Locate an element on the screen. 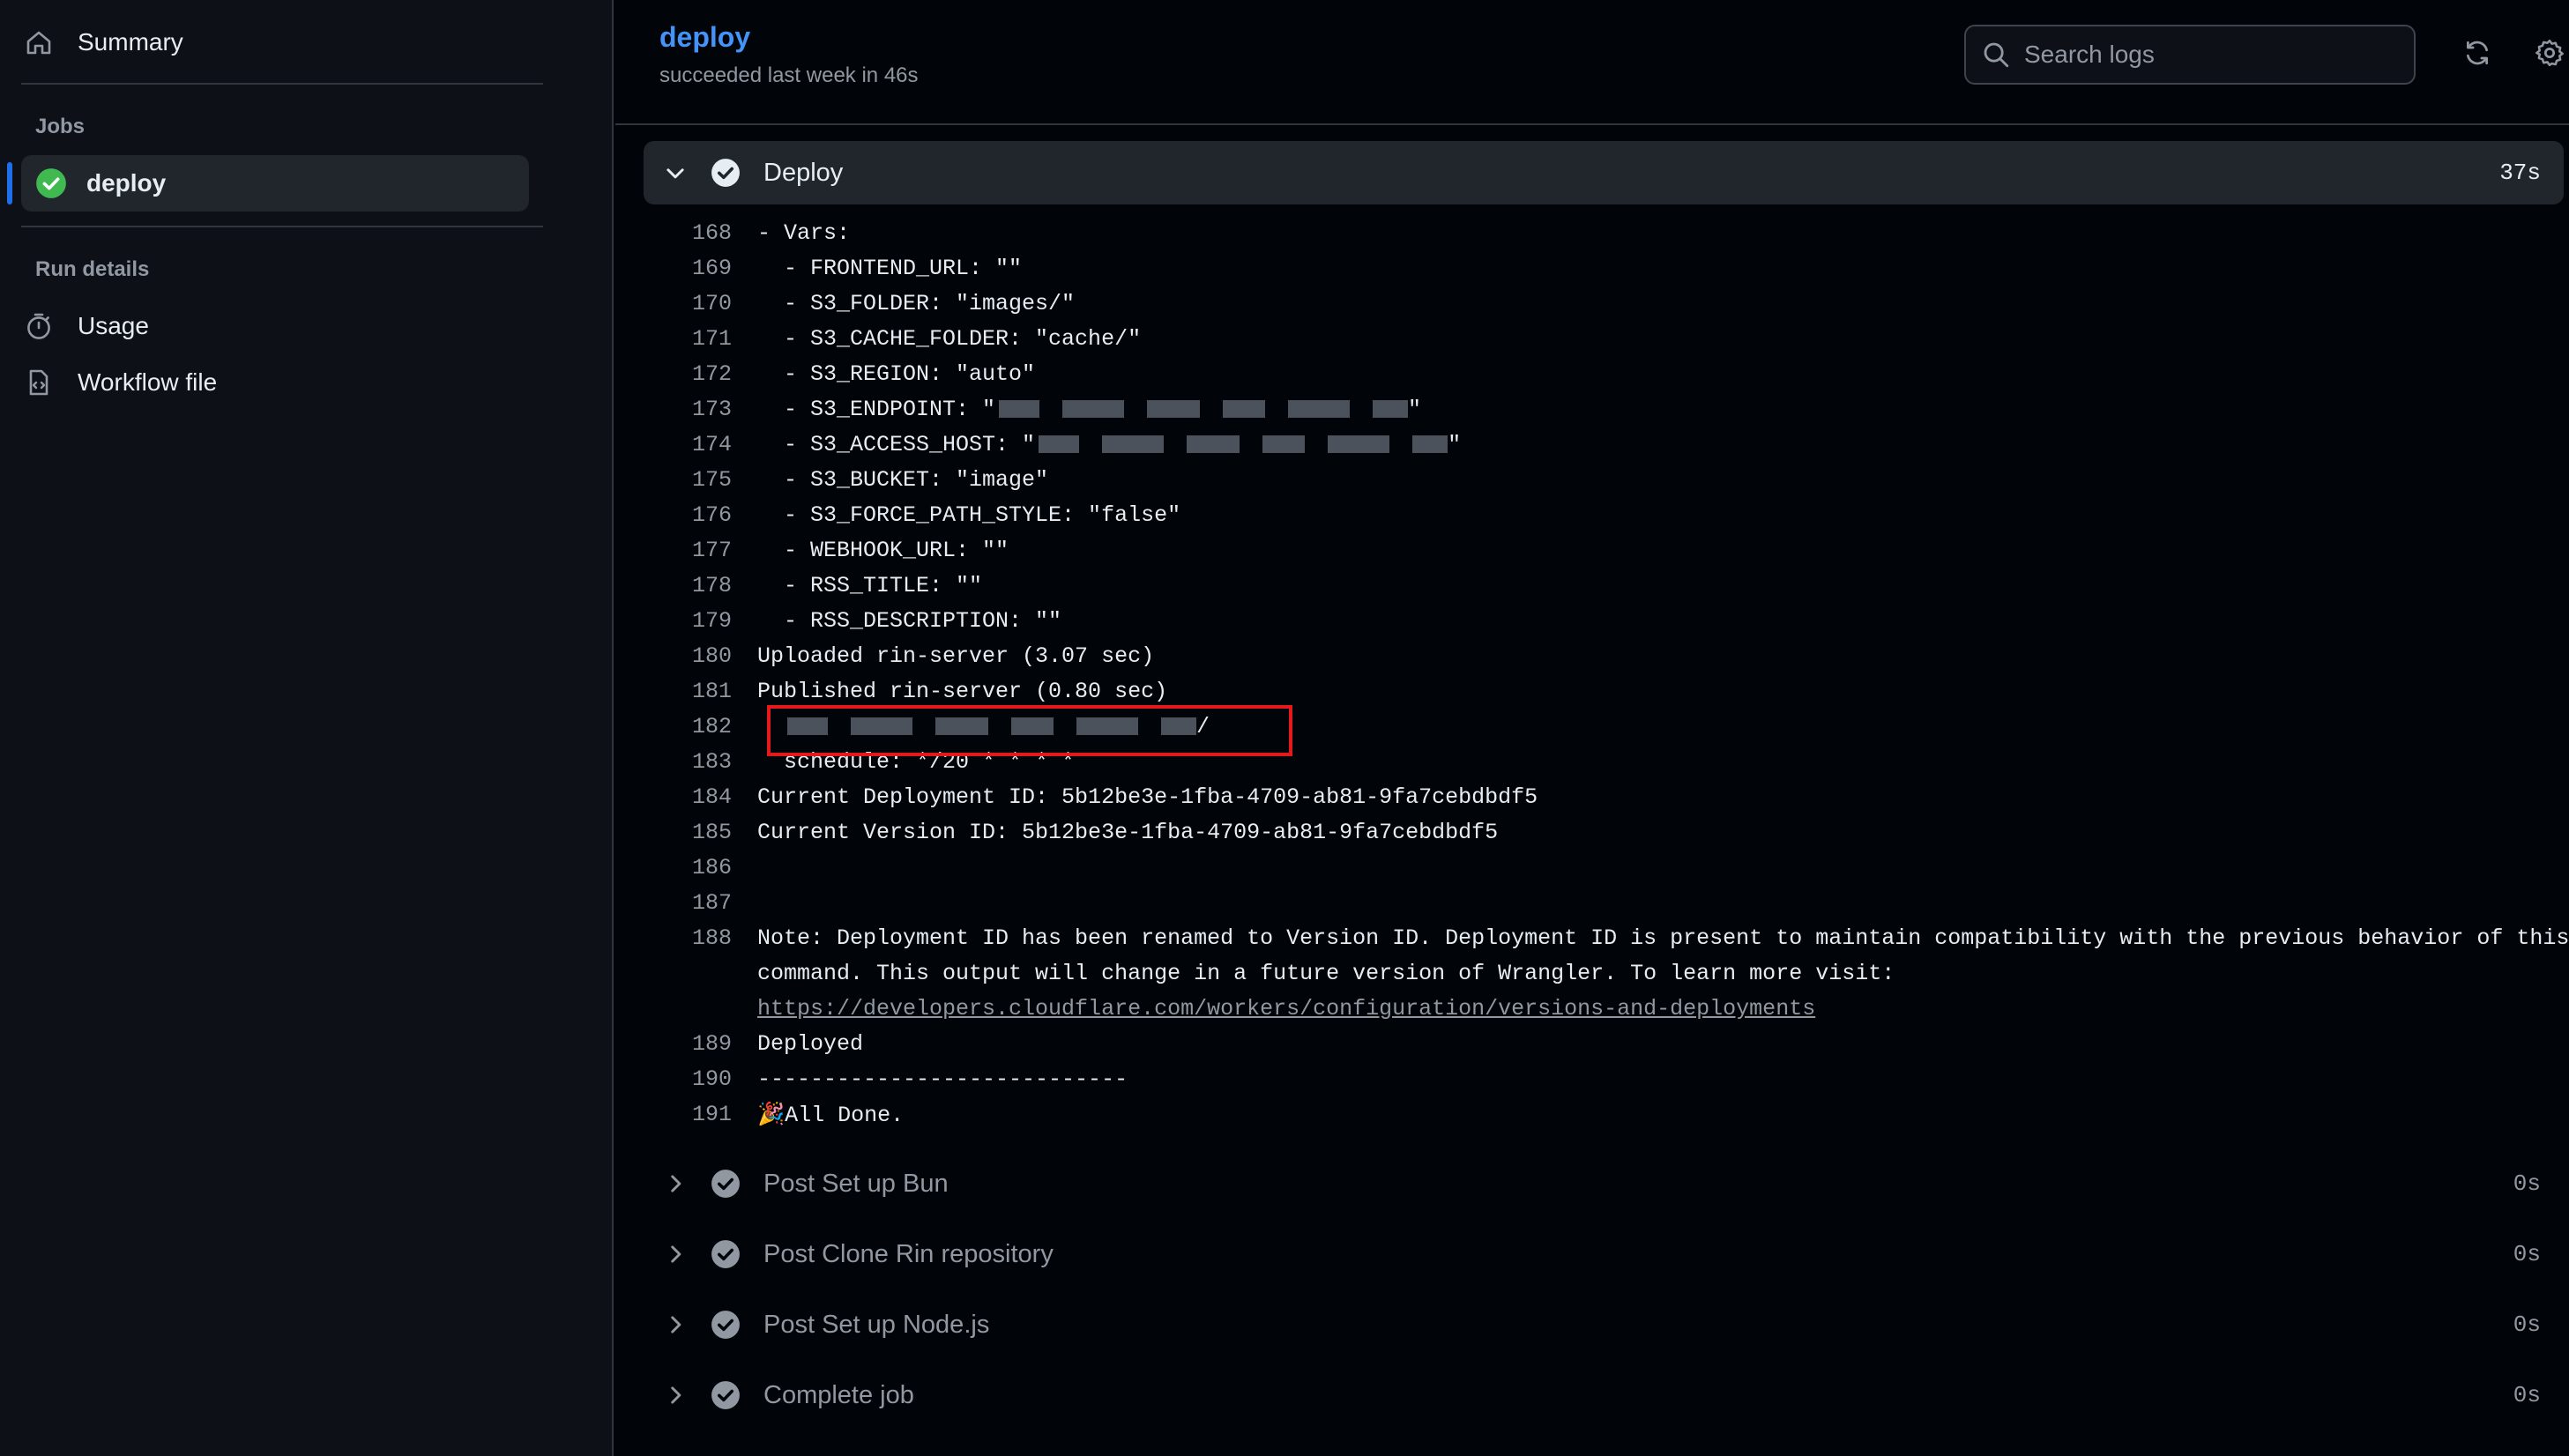  line-number: 176 is located at coordinates (688, 515).